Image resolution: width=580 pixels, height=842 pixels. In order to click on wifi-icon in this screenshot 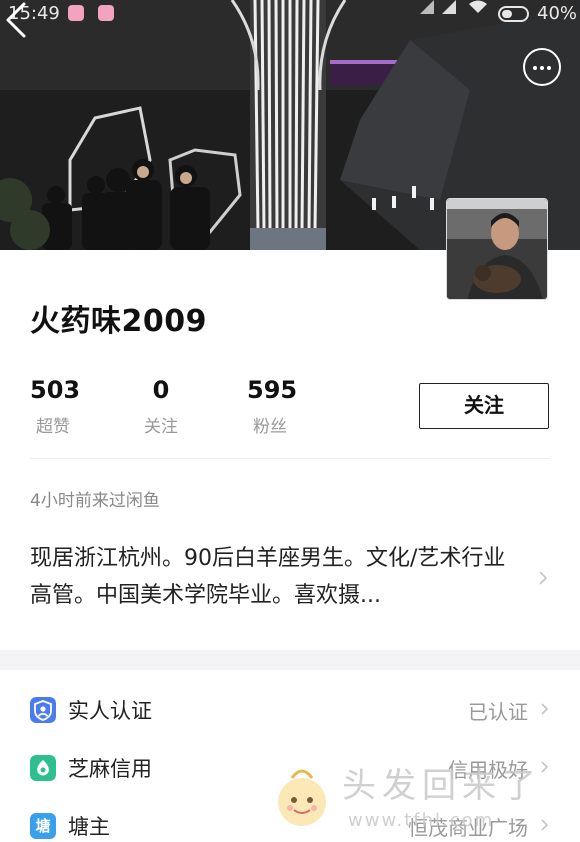, I will do `click(478, 6)`.